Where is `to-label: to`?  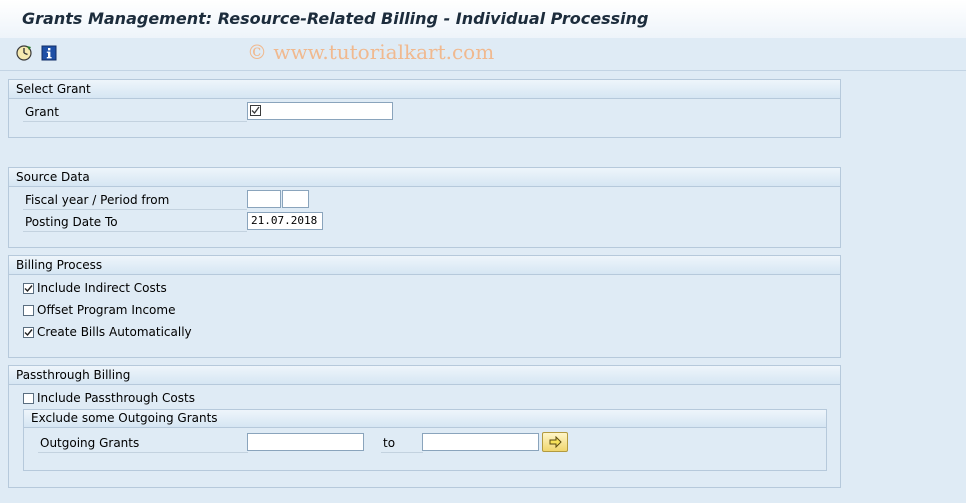
to-label: to is located at coordinates (402, 443).